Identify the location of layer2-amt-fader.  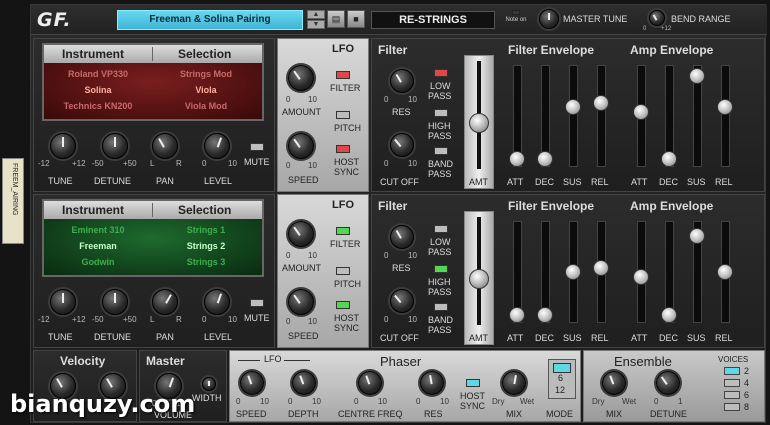
(479, 279).